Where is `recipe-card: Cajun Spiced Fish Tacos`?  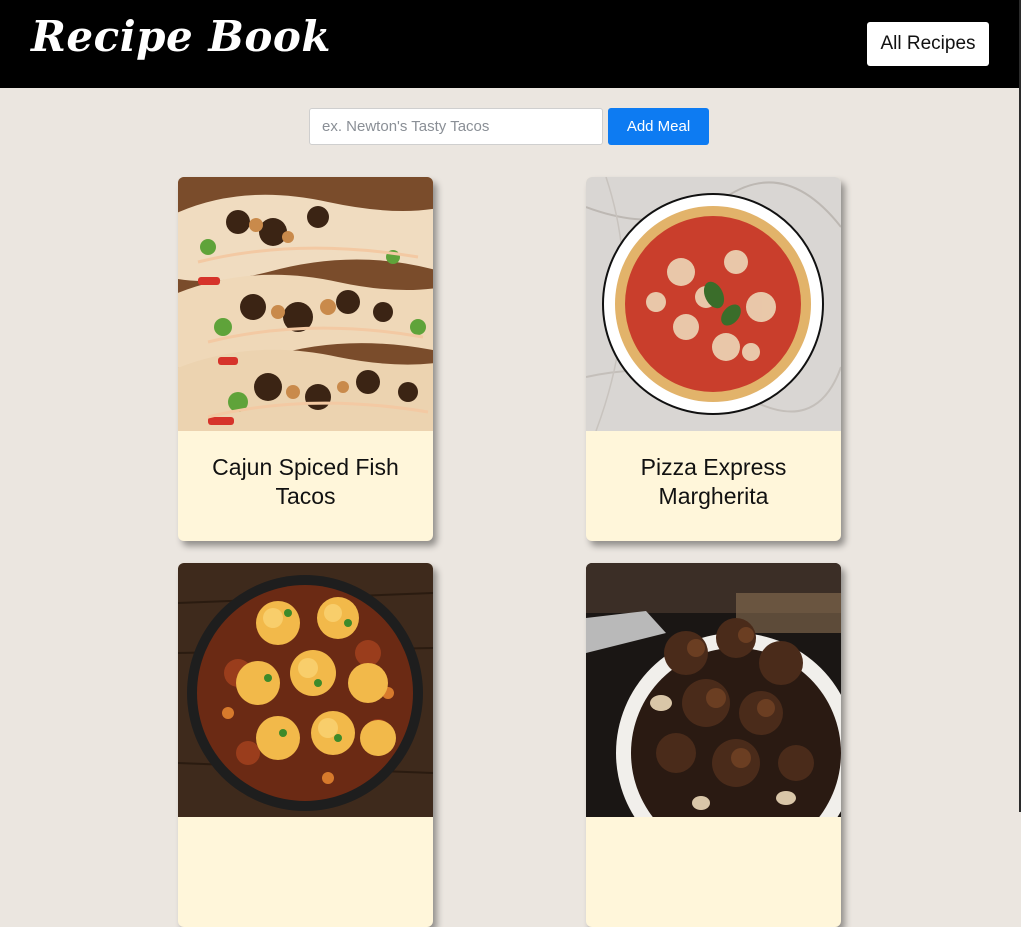 recipe-card: Cajun Spiced Fish Tacos is located at coordinates (305, 359).